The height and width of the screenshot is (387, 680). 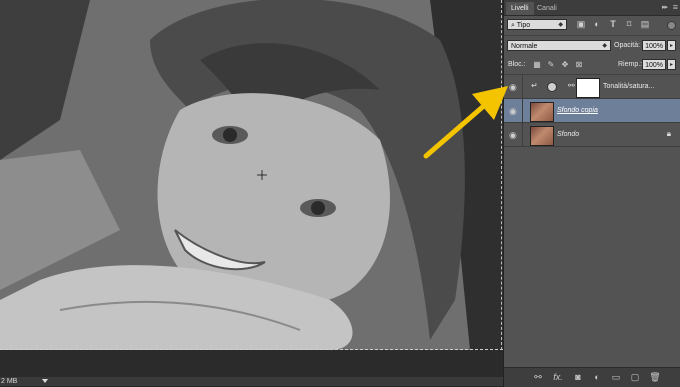 I want to click on canvas-bottom-edge, so click(x=251, y=349).